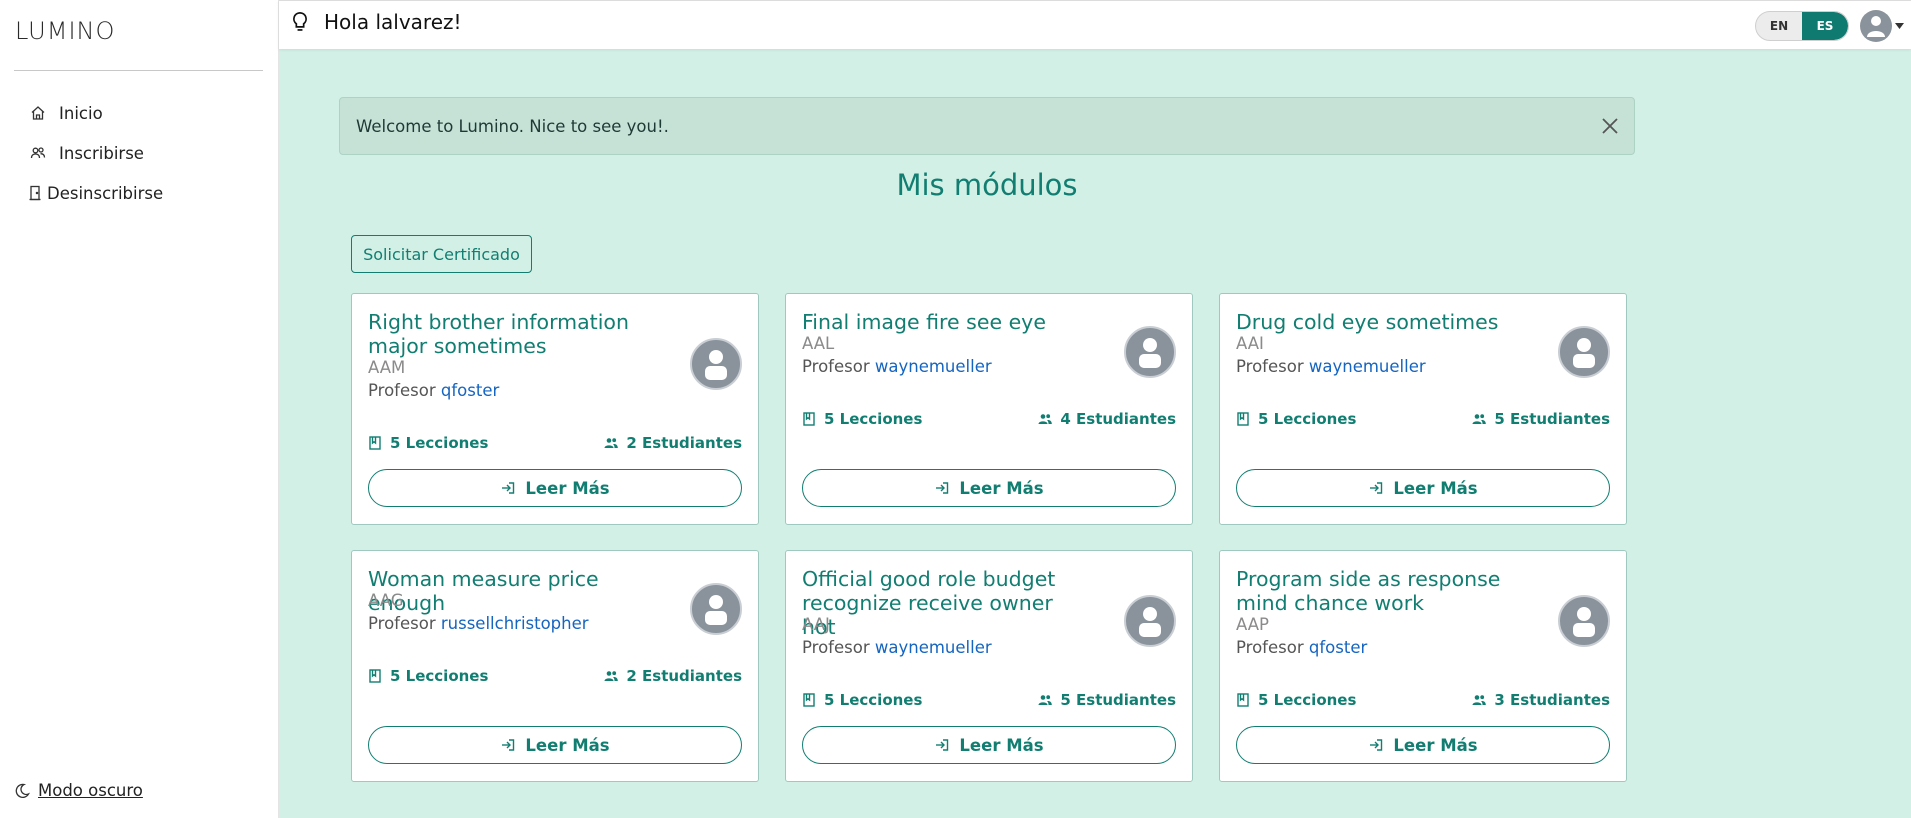 The image size is (1911, 818). Describe the element at coordinates (81, 113) in the screenshot. I see `sidebar-item-label: Inicio` at that location.